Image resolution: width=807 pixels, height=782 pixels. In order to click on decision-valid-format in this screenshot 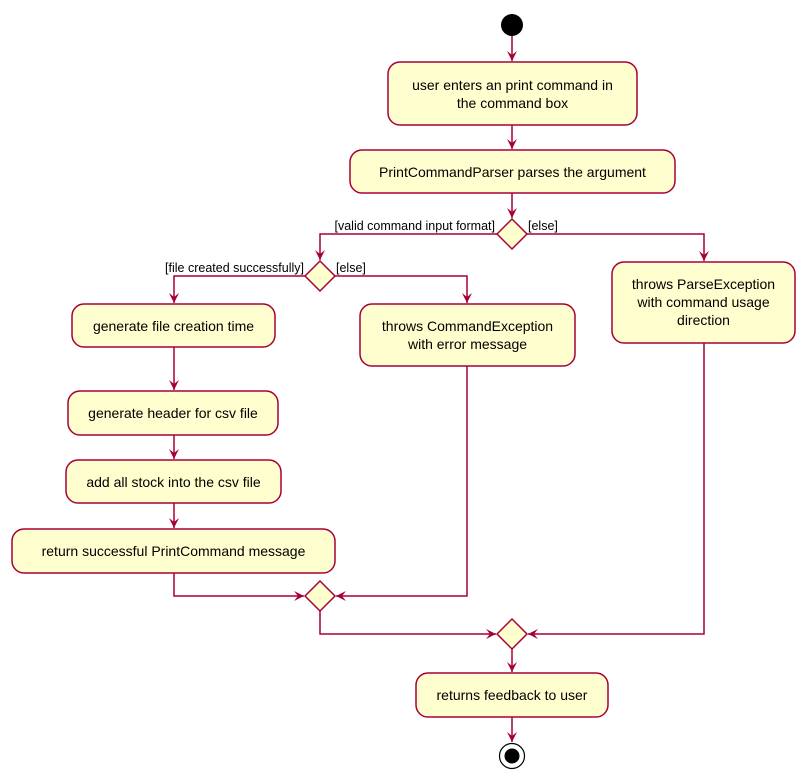, I will do `click(512, 234)`.